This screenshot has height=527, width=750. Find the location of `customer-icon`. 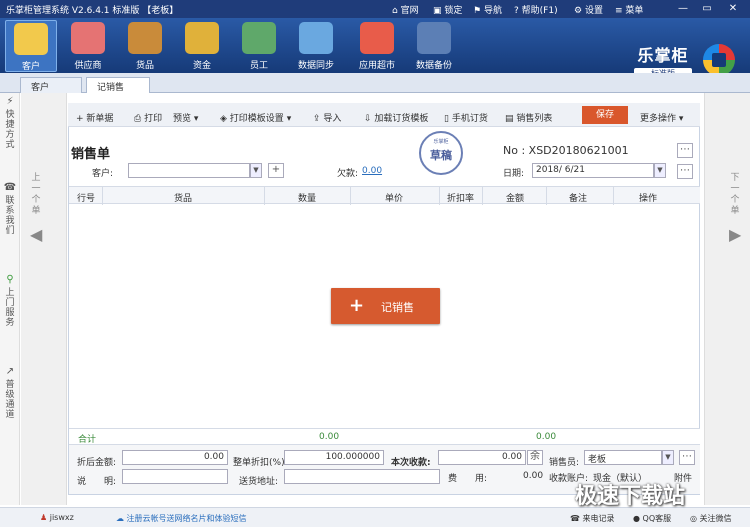

customer-icon is located at coordinates (31, 39).